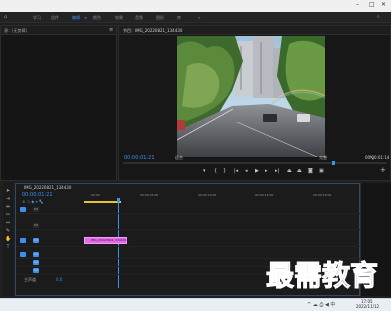  What do you see at coordinates (377, 157) in the screenshot?
I see `program-timecode-duration: 00:00:01:14` at bounding box center [377, 157].